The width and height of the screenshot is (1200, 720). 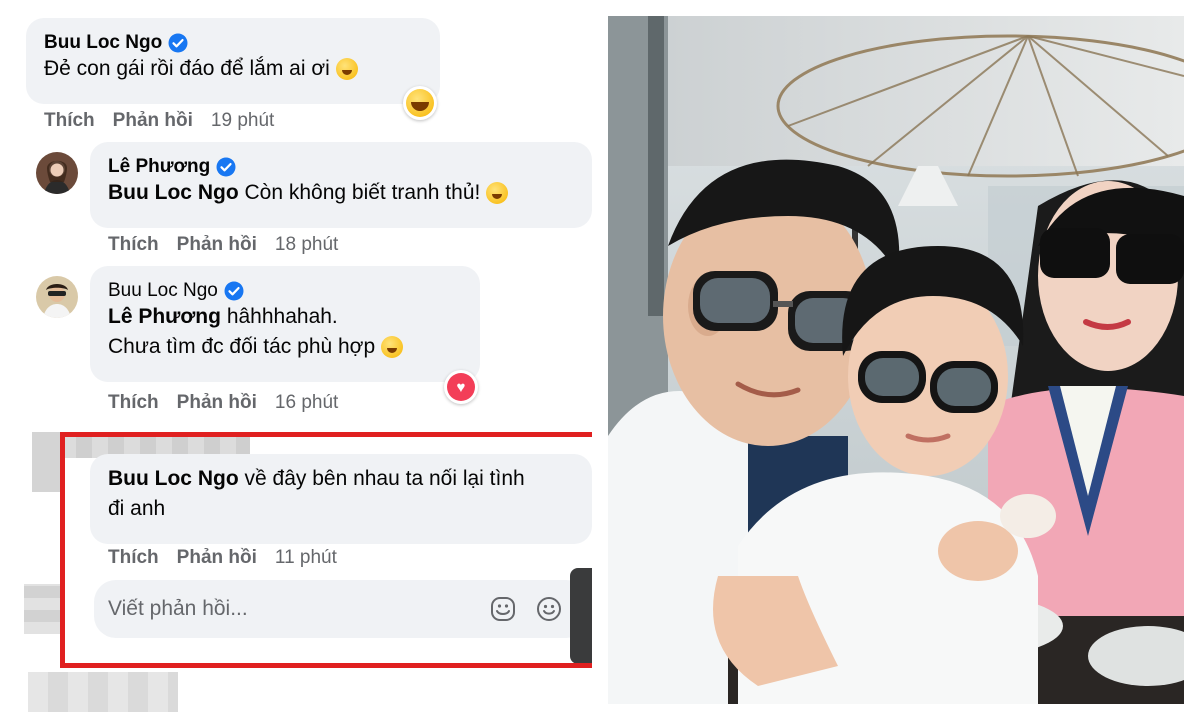 I want to click on comment-author-name: Buu Loc Ngo, so click(x=103, y=43).